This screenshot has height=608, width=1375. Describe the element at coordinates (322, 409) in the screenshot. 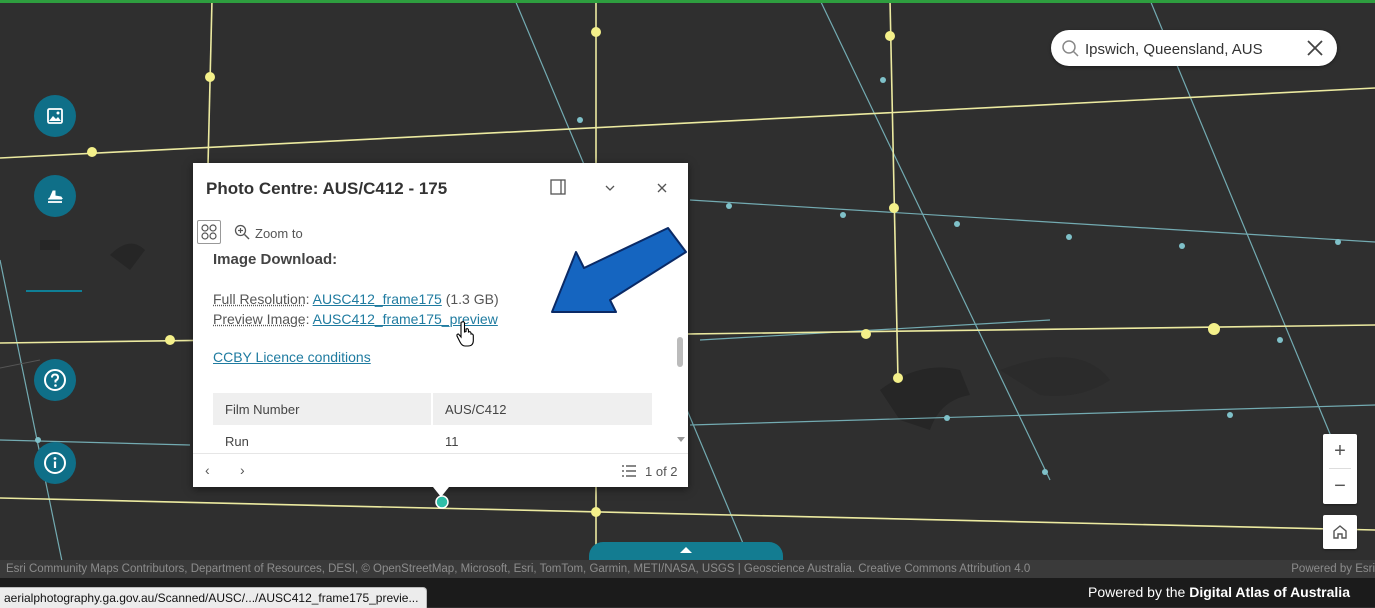

I see `table-key: Film Number` at that location.